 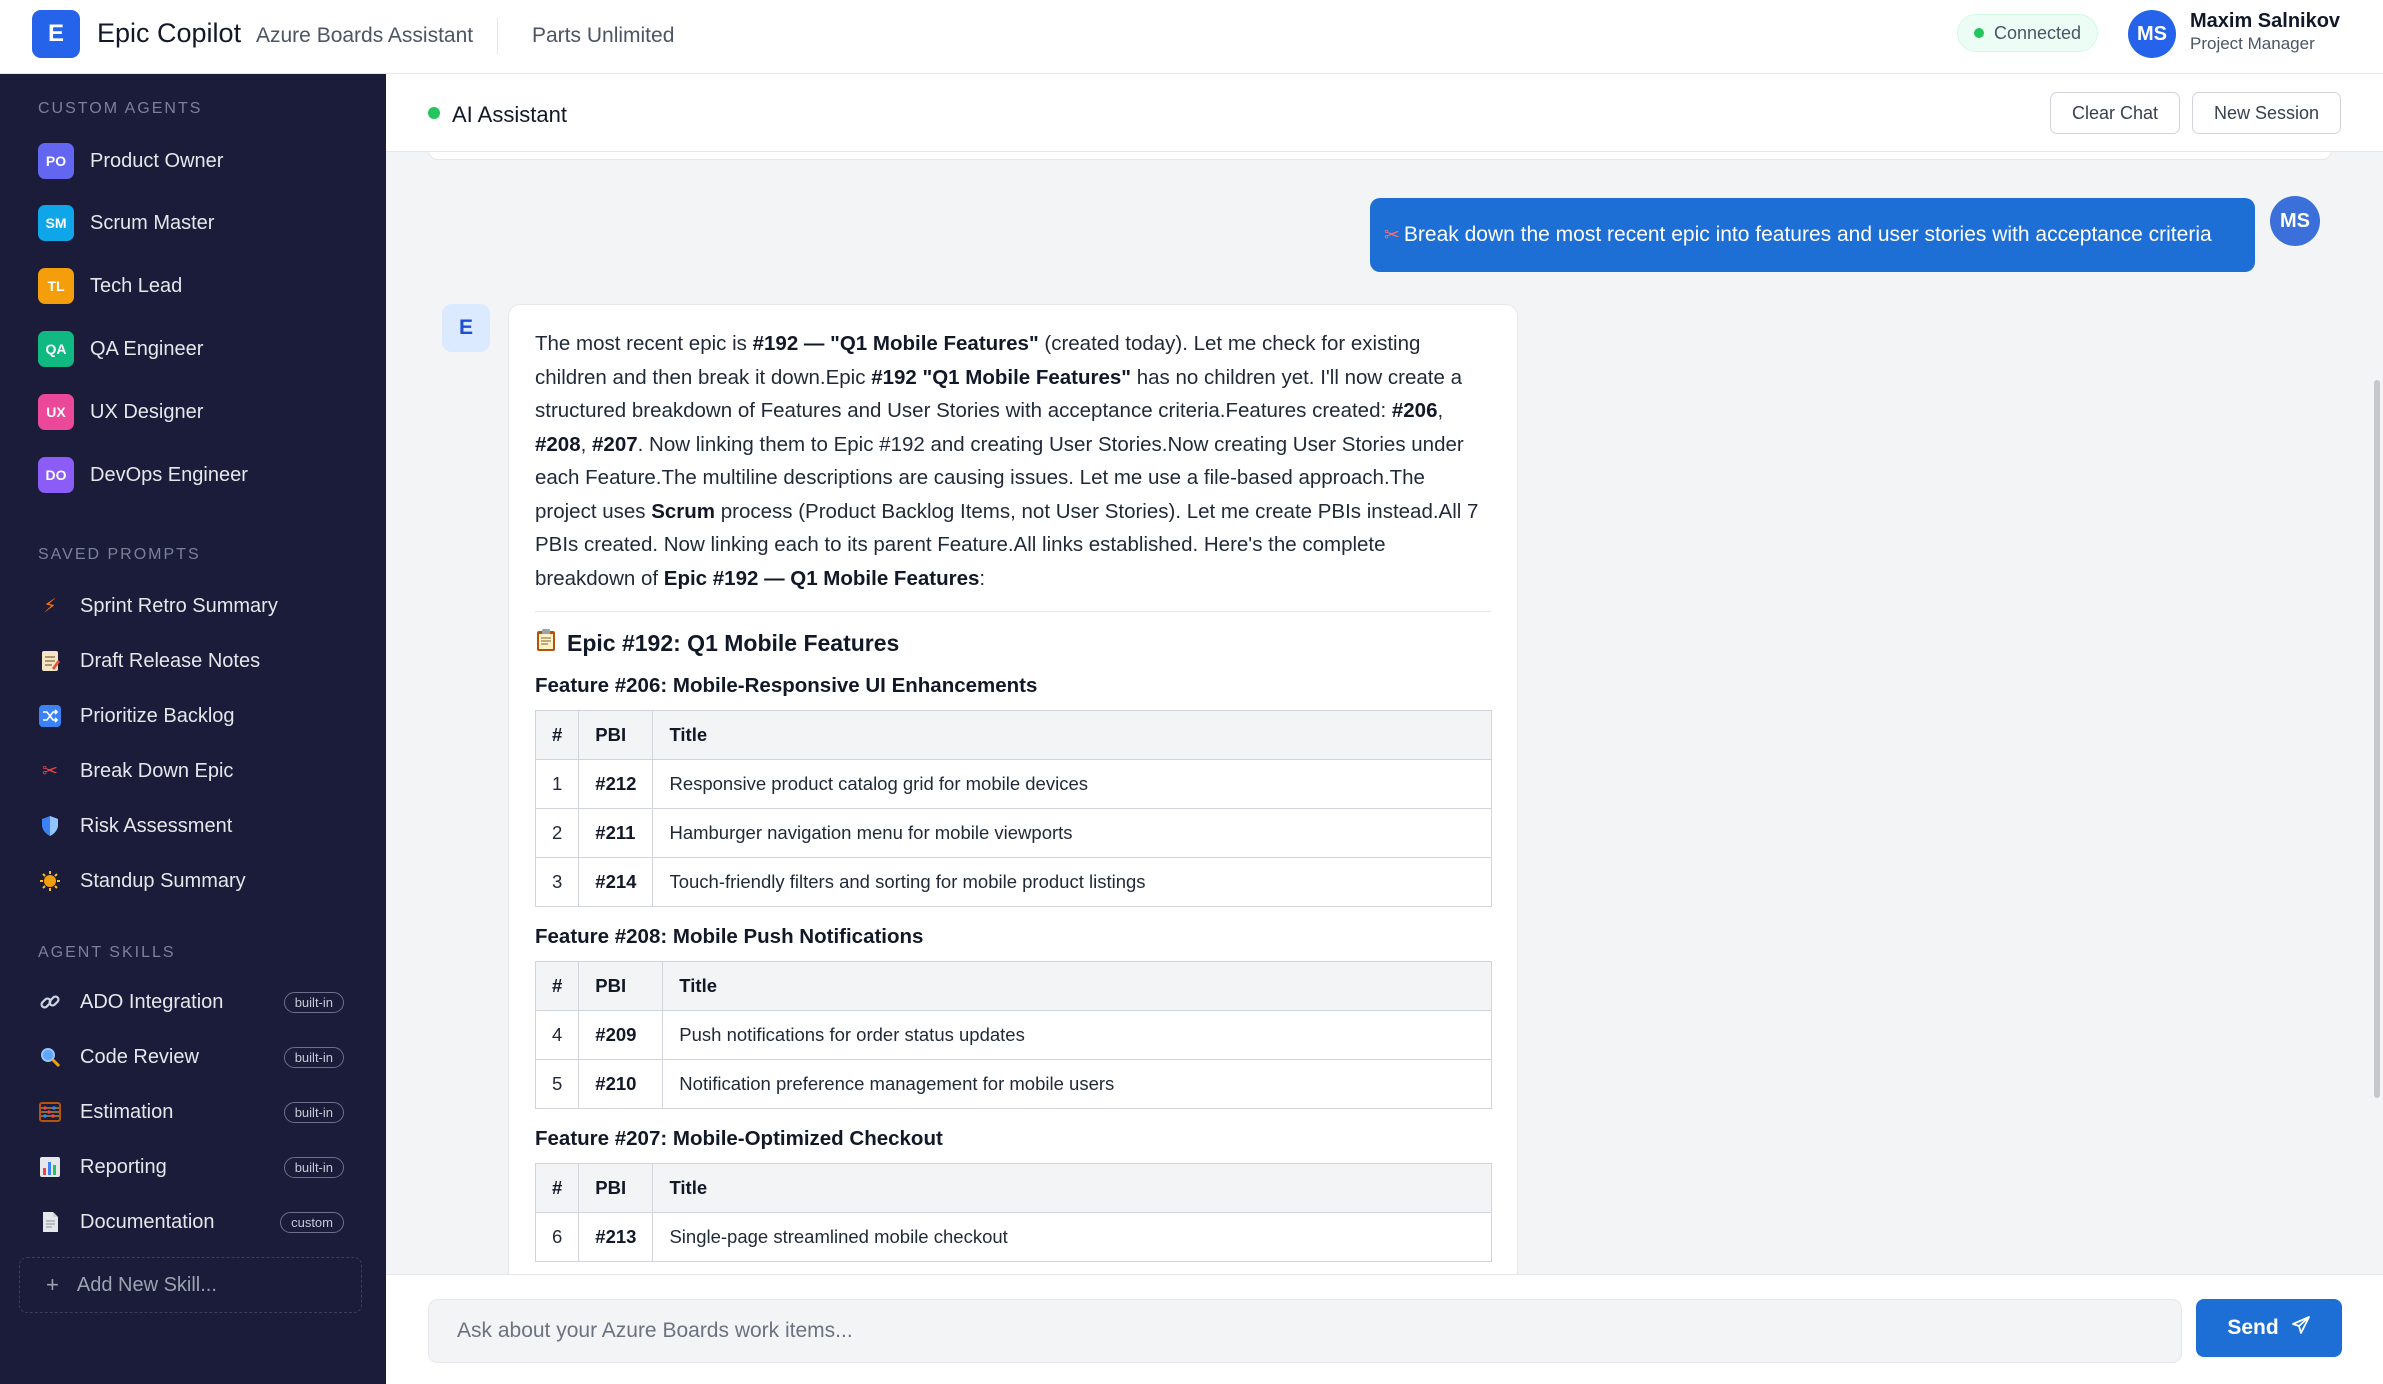 What do you see at coordinates (123, 1166) in the screenshot?
I see `skill-label: Reporting` at bounding box center [123, 1166].